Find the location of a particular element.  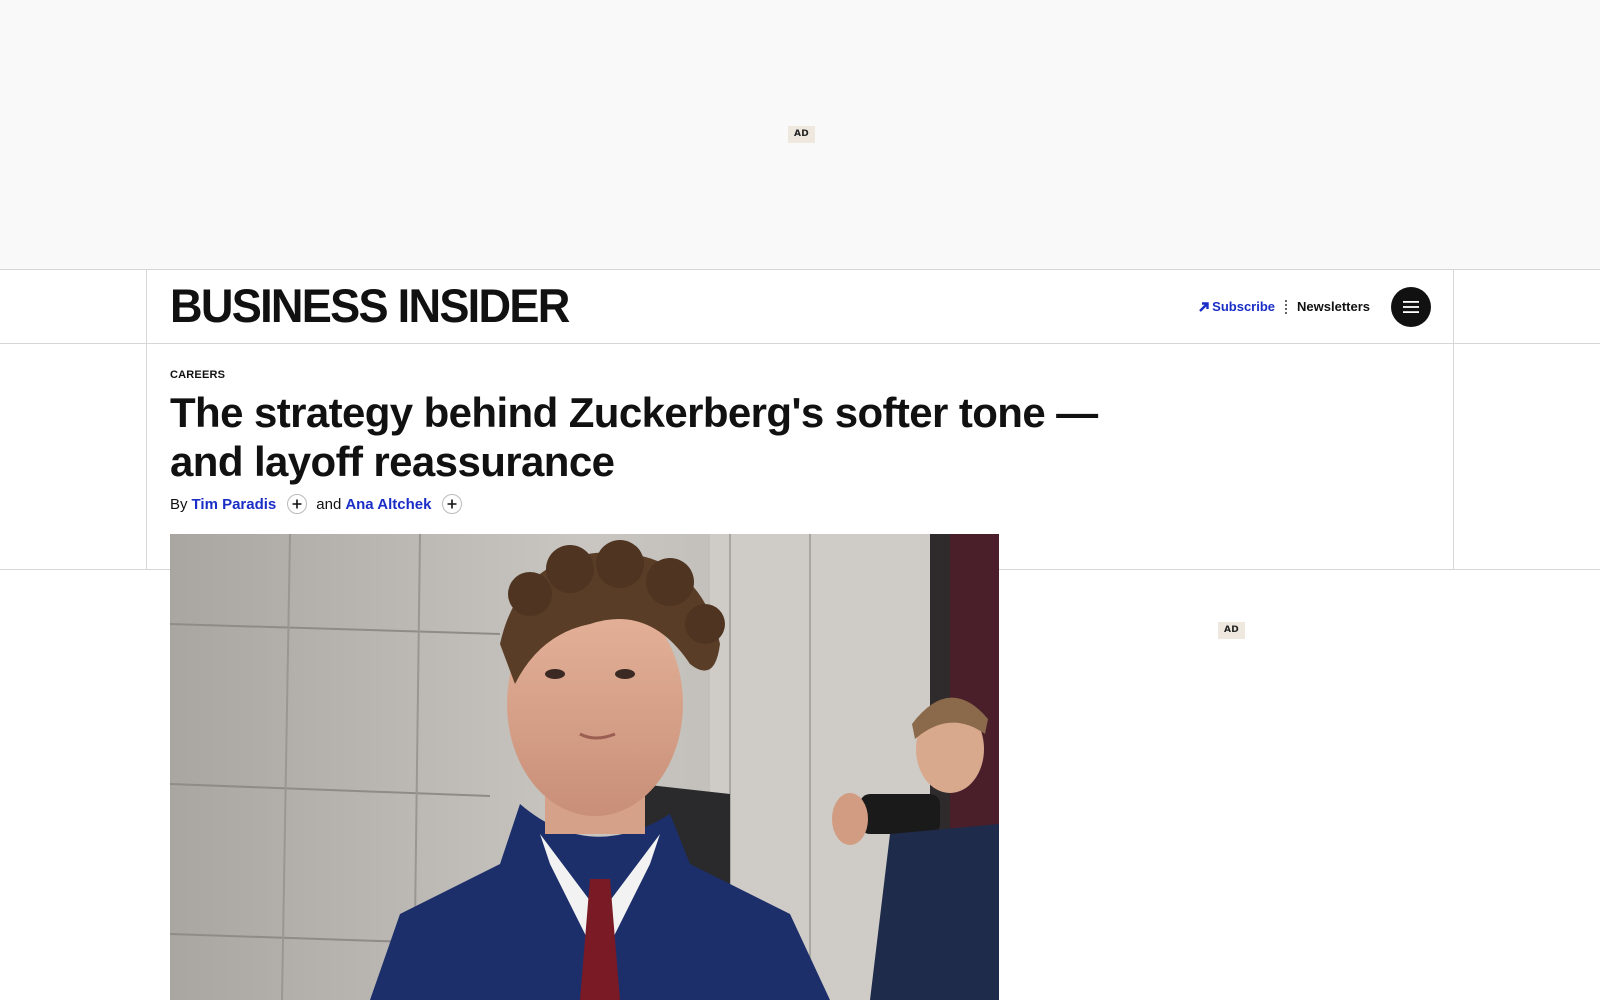

header-nav: Subscribe Newsletters is located at coordinates (1314, 306).